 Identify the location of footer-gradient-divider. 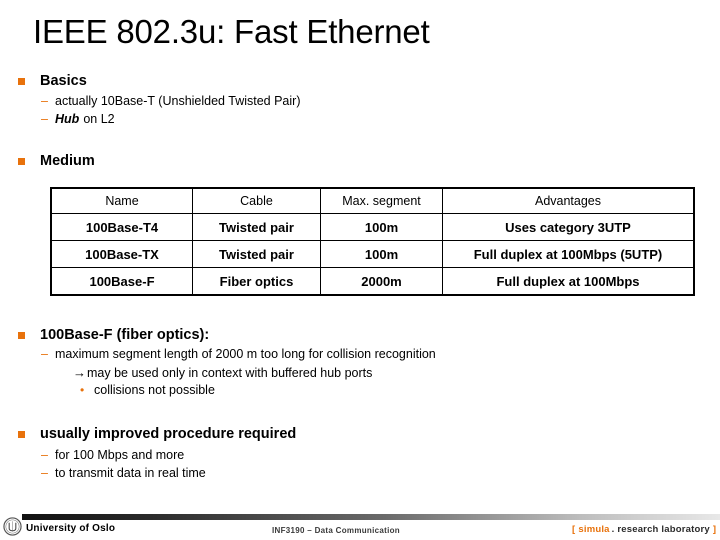
(371, 517).